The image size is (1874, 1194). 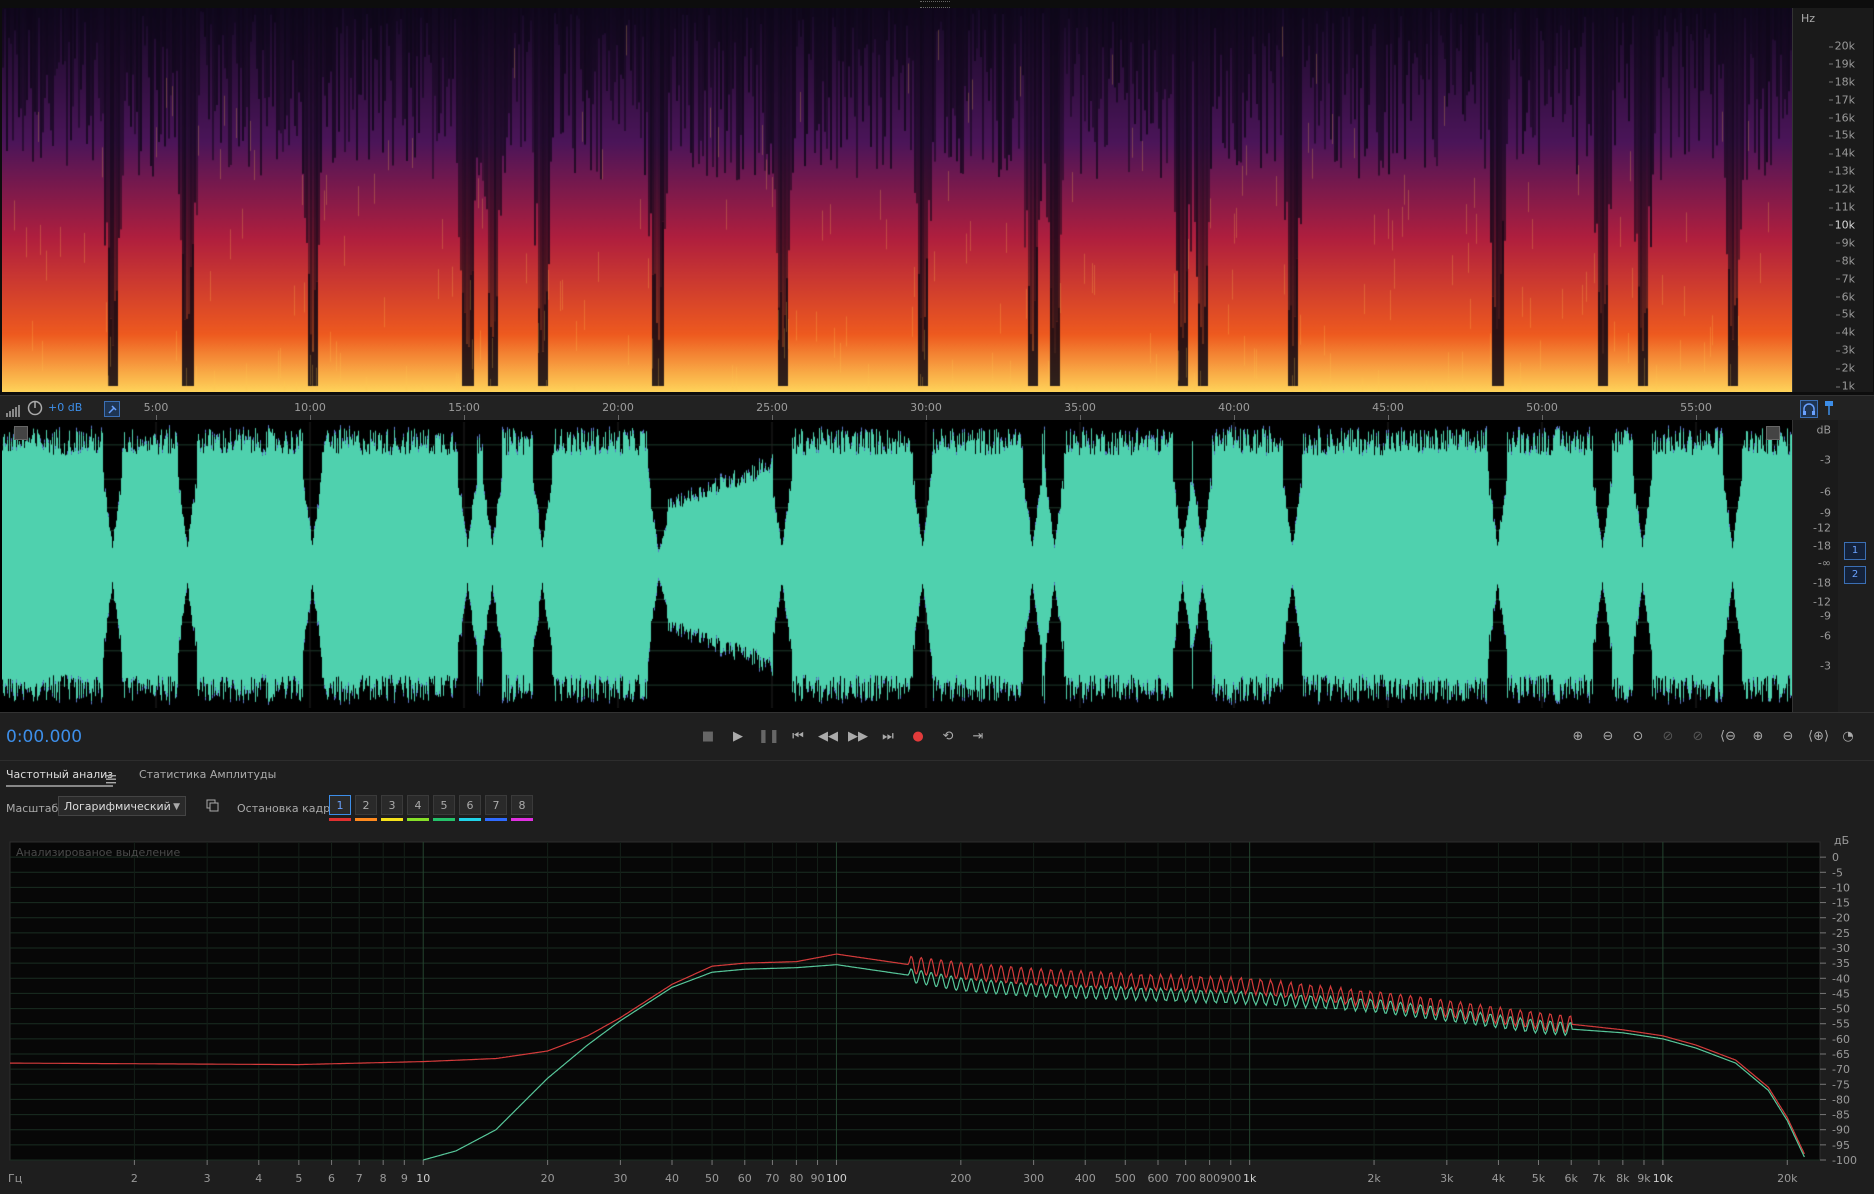 I want to click on y-tick-label: -40, so click(x=1841, y=978).